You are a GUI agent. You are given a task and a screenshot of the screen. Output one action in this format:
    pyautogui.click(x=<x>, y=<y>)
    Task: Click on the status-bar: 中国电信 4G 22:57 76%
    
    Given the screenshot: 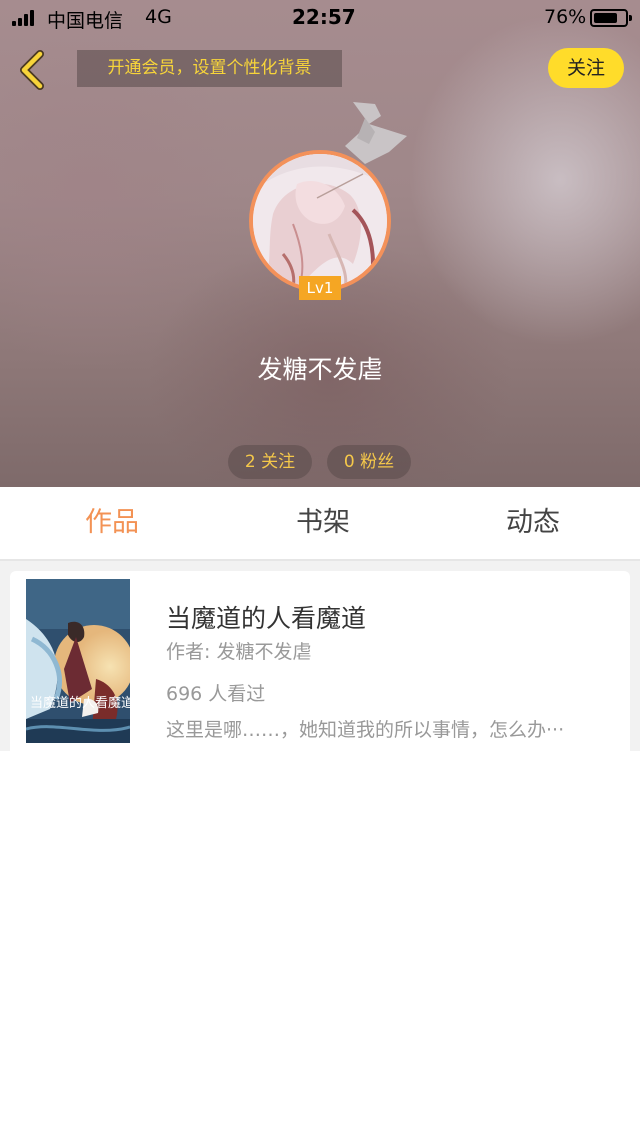 What is the action you would take?
    pyautogui.click(x=320, y=18)
    